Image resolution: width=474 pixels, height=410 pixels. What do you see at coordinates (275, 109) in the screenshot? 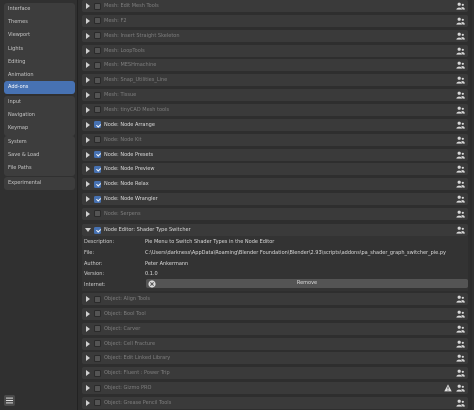
I see `addon-row: Mesh: tinyCAD Mesh tools` at bounding box center [275, 109].